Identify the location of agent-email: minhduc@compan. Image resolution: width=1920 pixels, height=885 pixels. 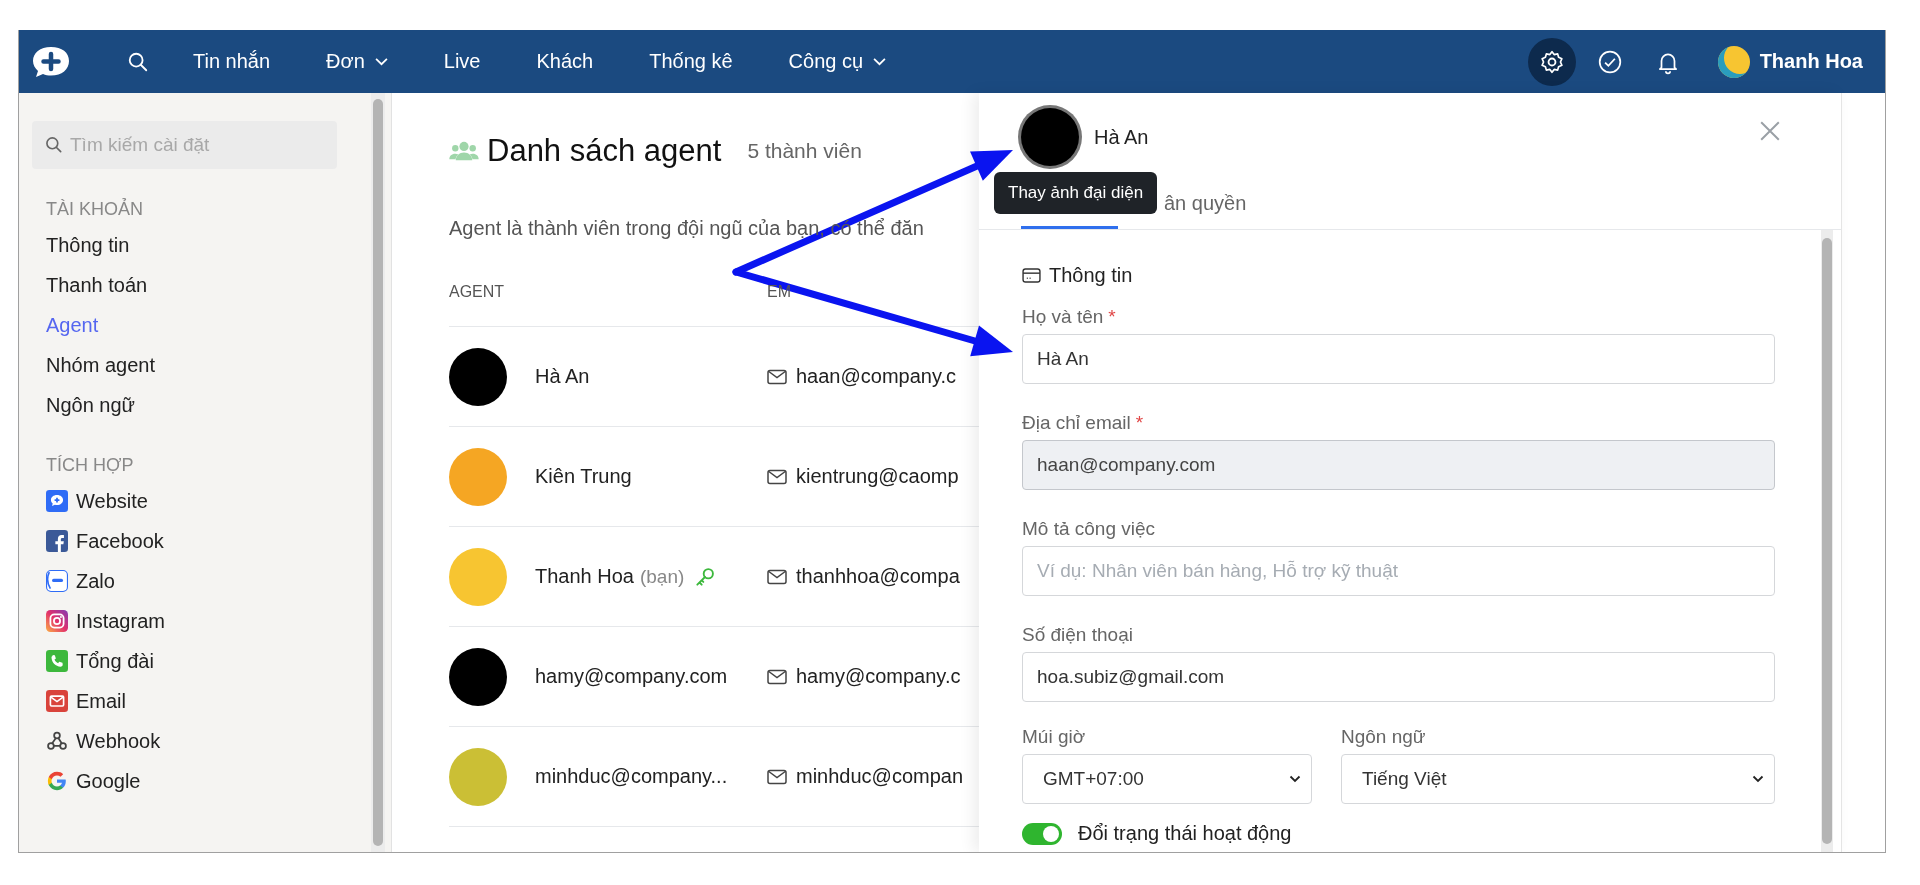
(880, 776).